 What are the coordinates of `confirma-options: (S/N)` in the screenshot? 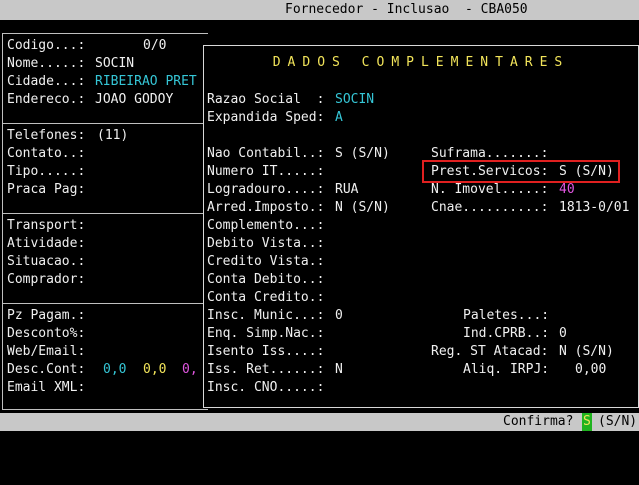 It's located at (618, 421).